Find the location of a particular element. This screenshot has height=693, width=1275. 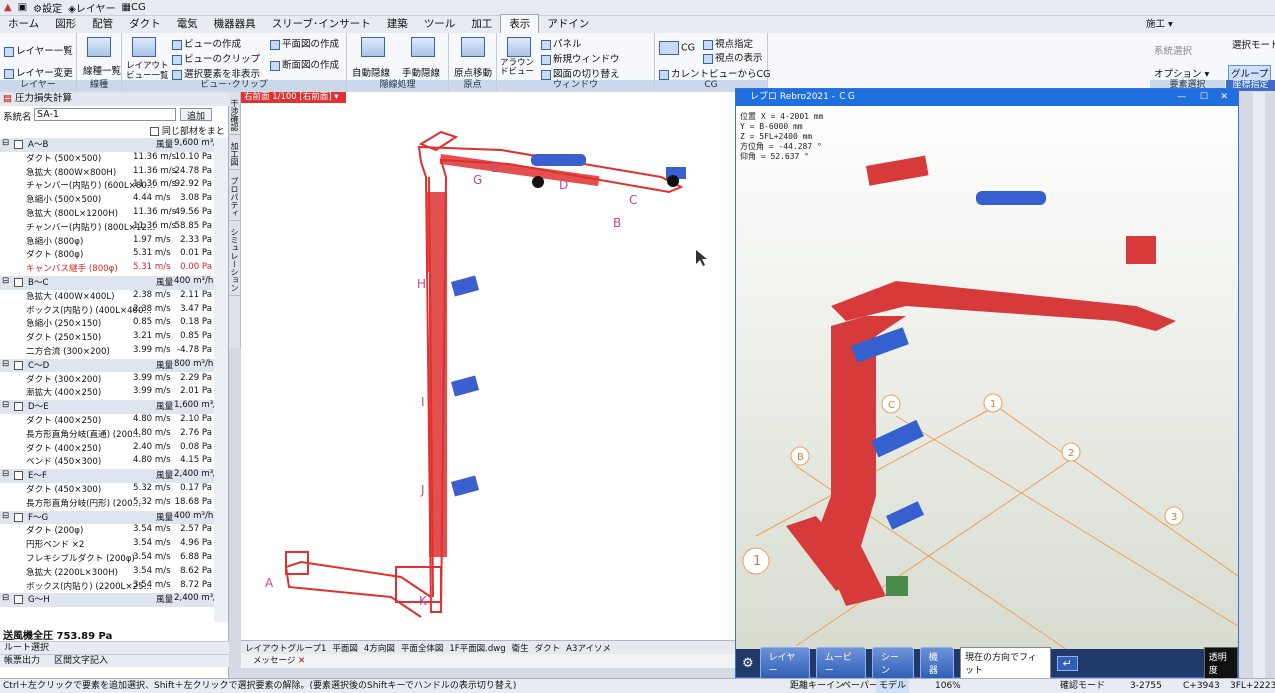

tab-10: 表示 is located at coordinates (520, 23).